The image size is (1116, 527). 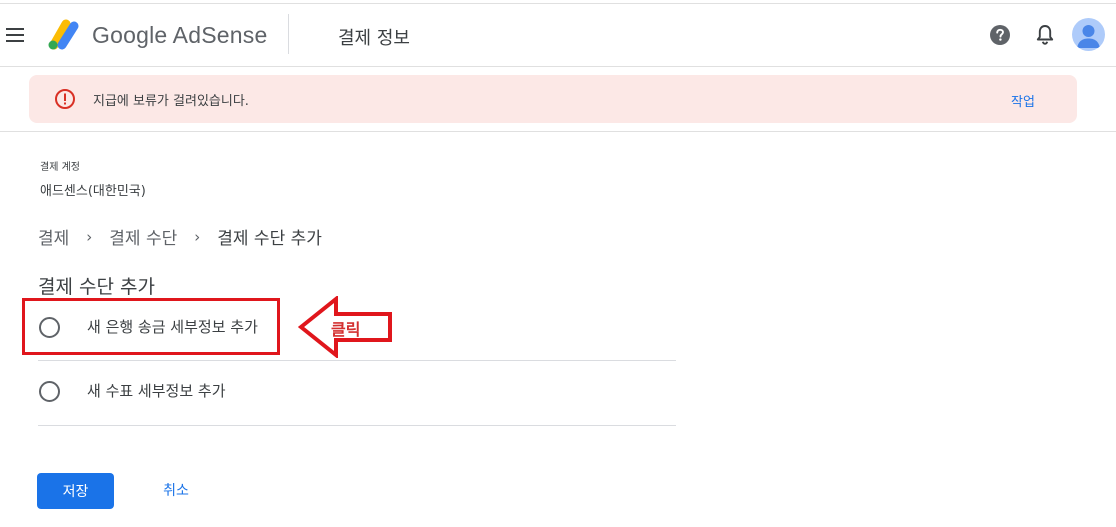 What do you see at coordinates (143, 236) in the screenshot?
I see `breadcrumb-item-payment-methods: 결제 수단` at bounding box center [143, 236].